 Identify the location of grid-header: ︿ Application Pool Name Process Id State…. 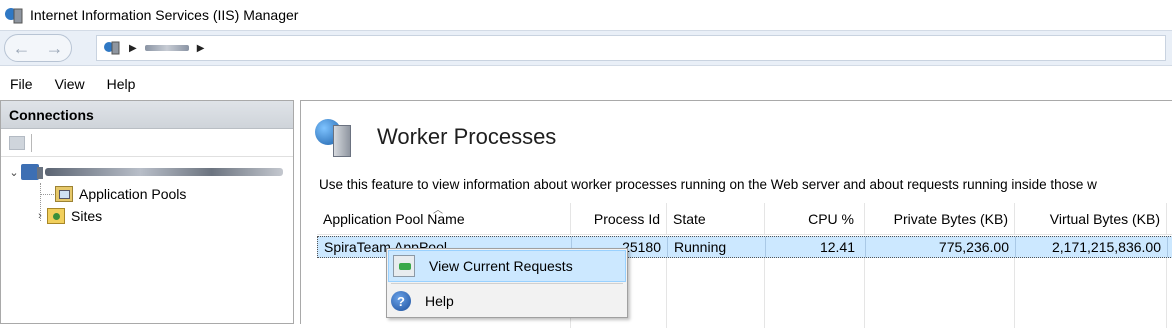
(744, 219).